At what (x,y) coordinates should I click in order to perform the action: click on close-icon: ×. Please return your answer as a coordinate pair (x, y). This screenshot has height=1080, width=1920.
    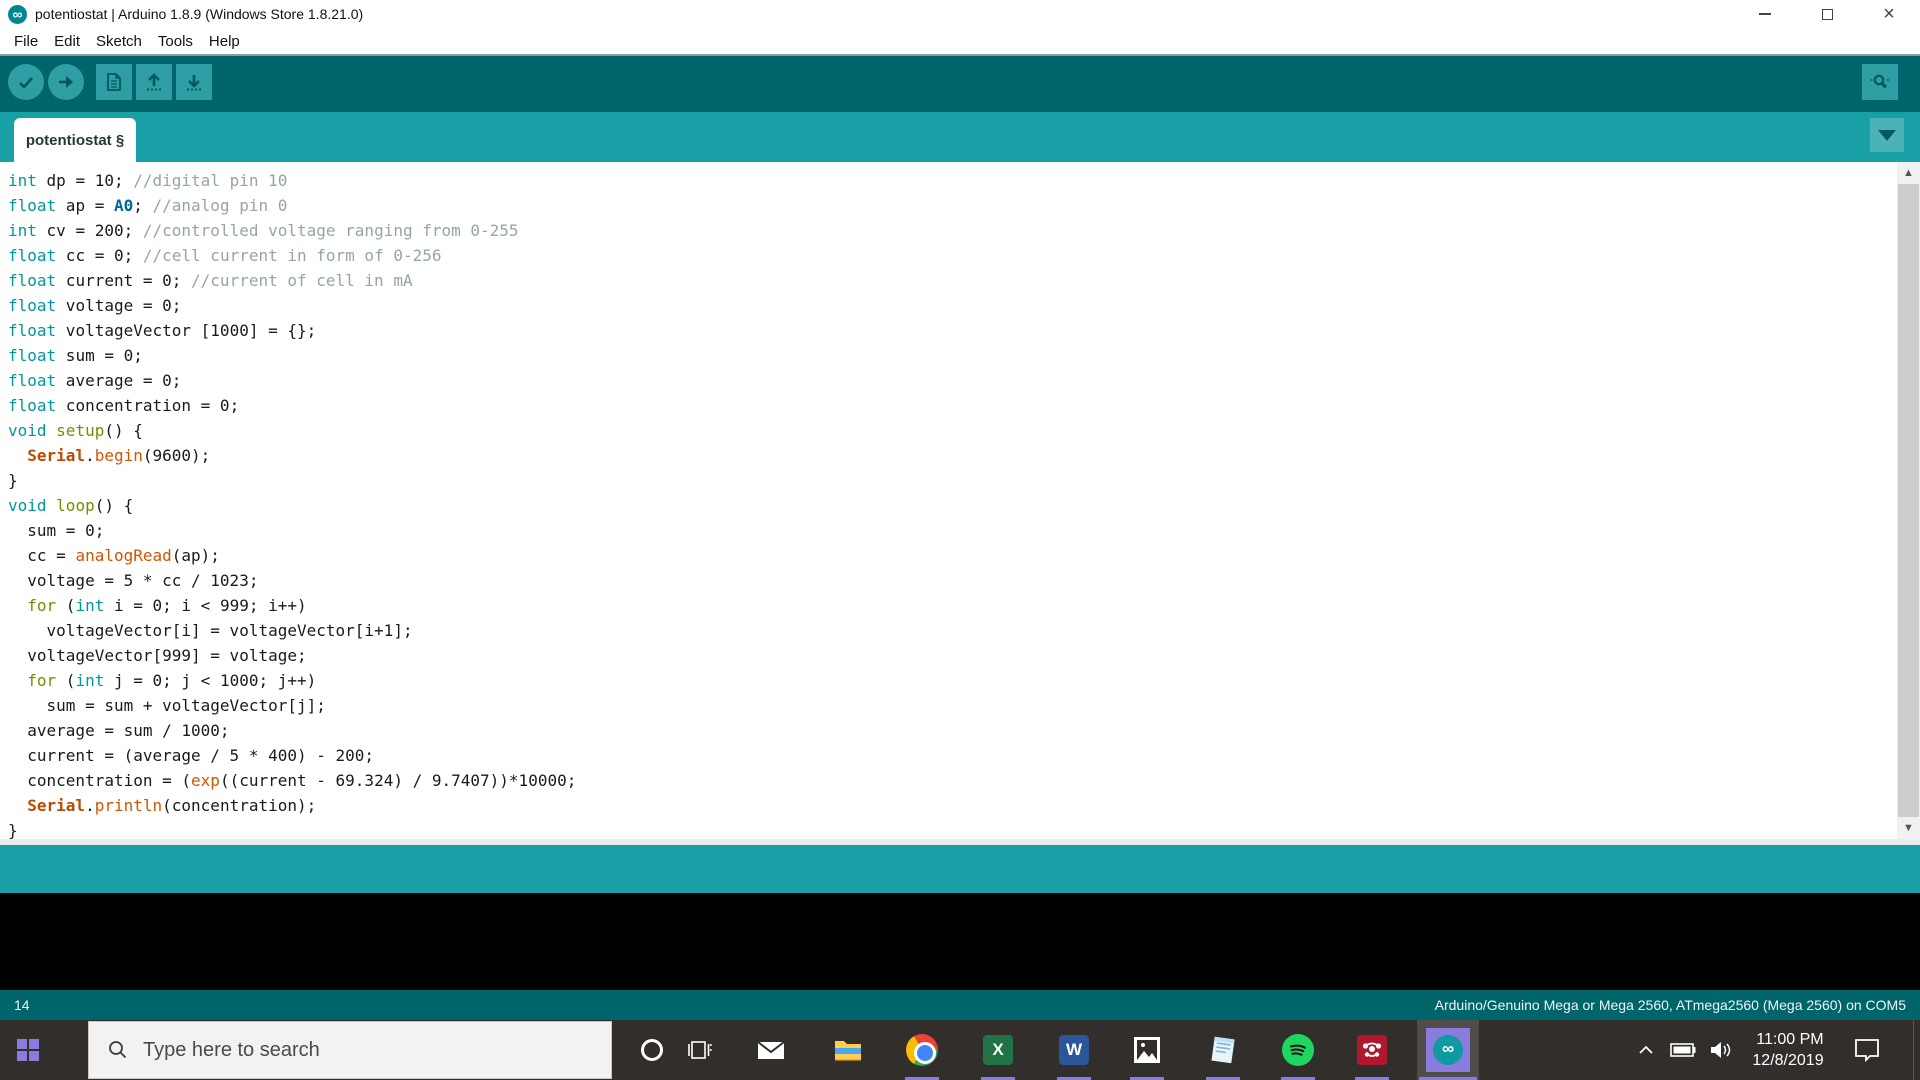
    Looking at the image, I should click on (1889, 14).